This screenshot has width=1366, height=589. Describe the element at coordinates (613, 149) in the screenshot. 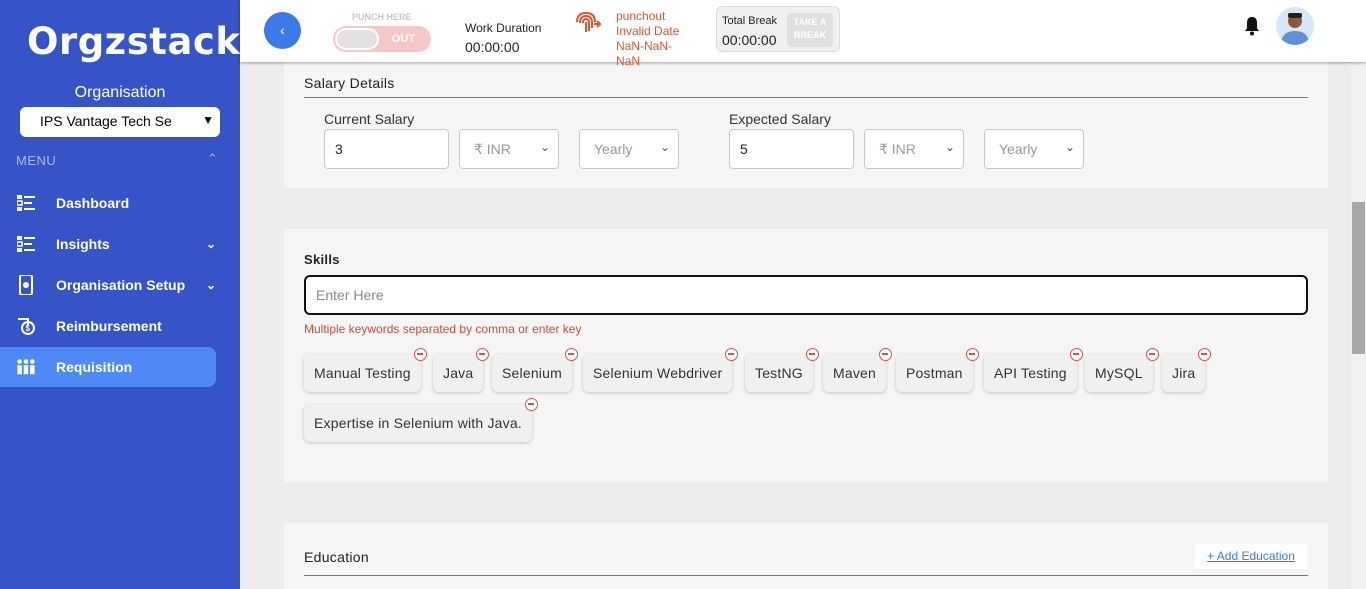

I see `current-period-value: Yearly` at that location.